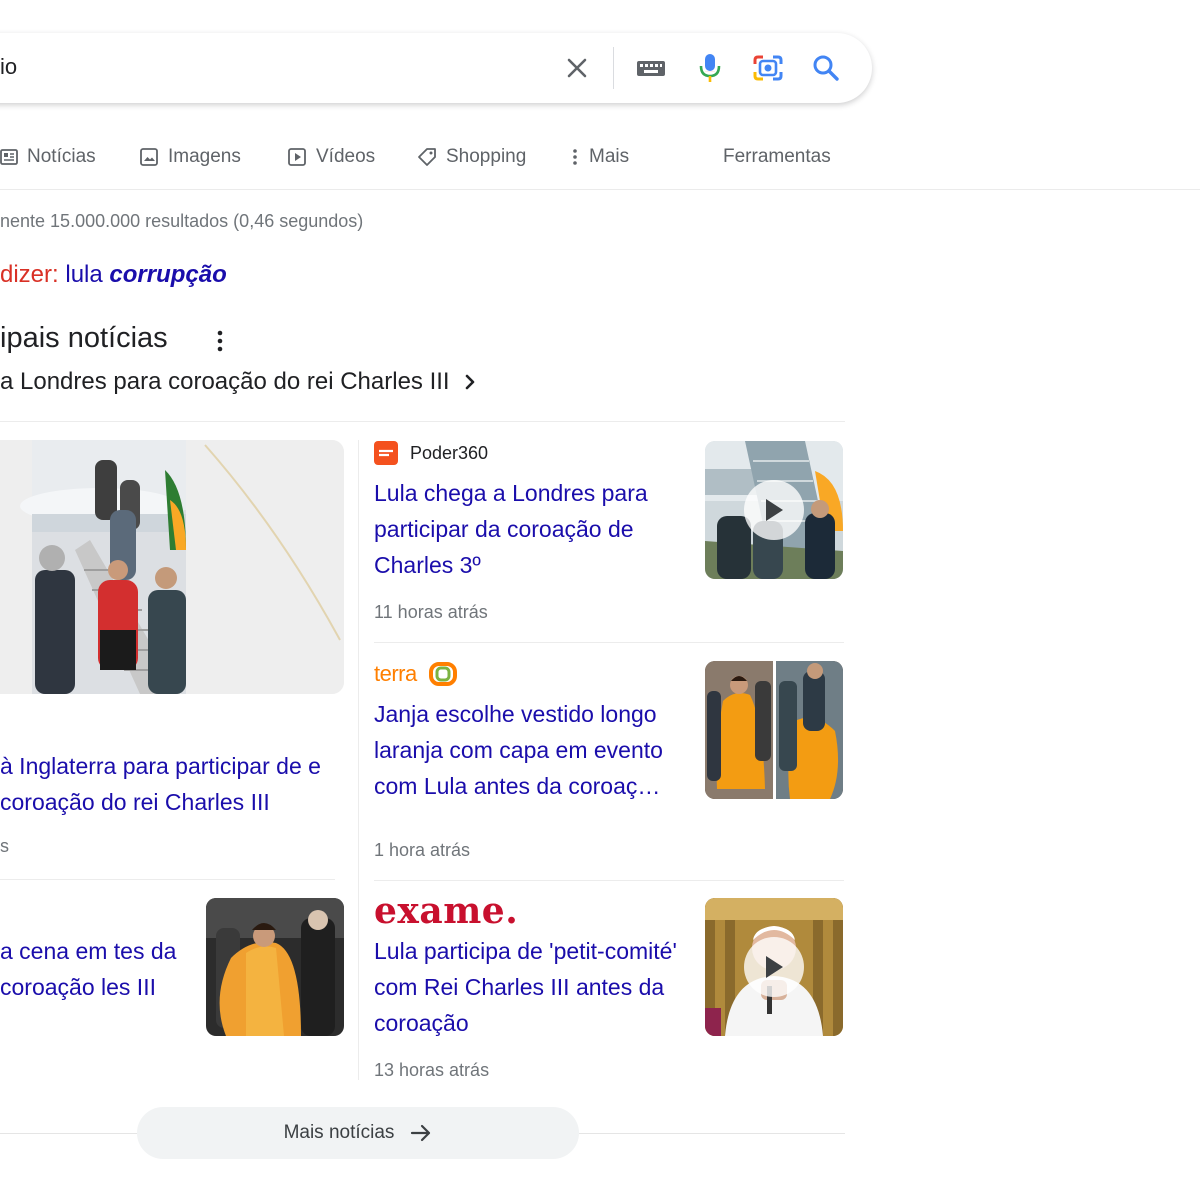  I want to click on news-source: exame., so click(446, 911).